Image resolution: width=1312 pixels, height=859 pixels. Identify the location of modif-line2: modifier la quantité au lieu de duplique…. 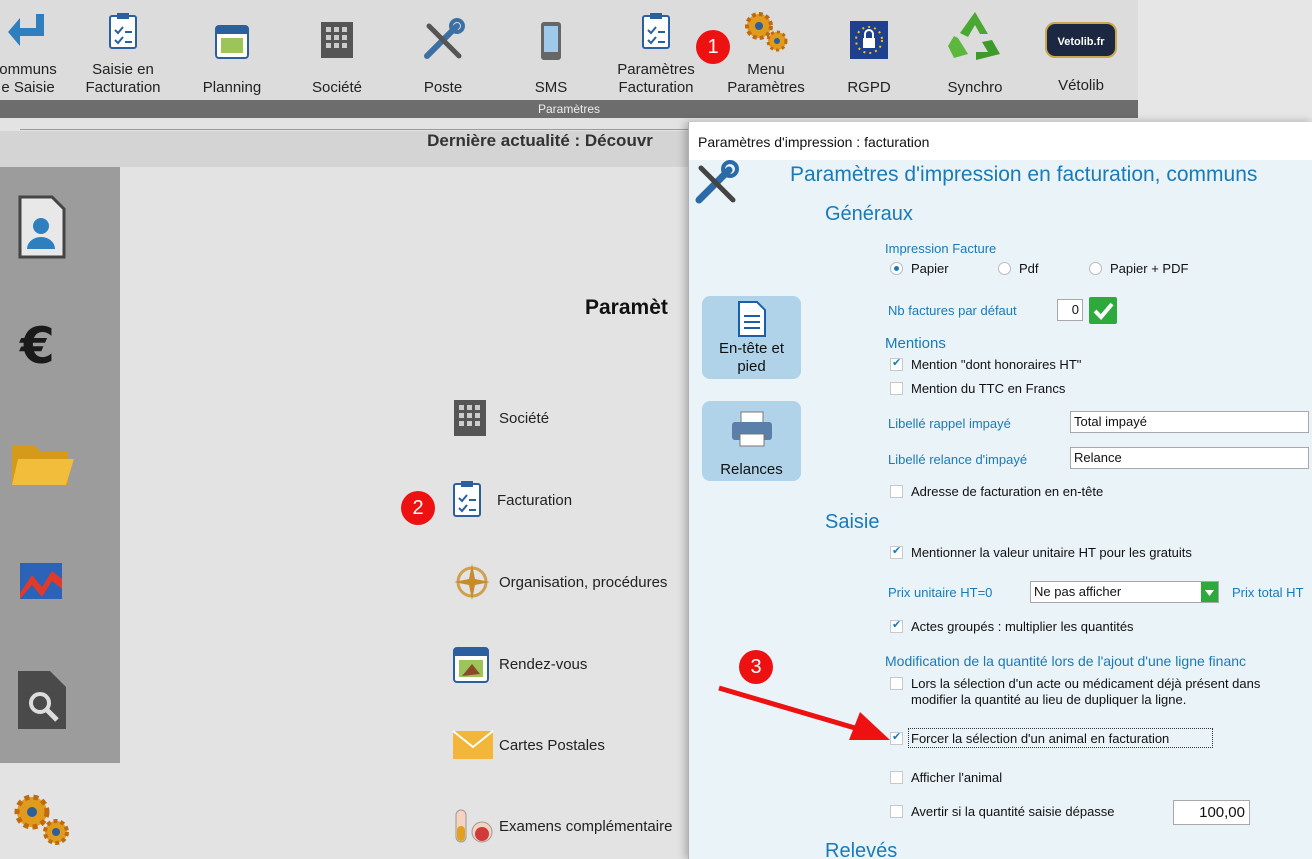
(1049, 699).